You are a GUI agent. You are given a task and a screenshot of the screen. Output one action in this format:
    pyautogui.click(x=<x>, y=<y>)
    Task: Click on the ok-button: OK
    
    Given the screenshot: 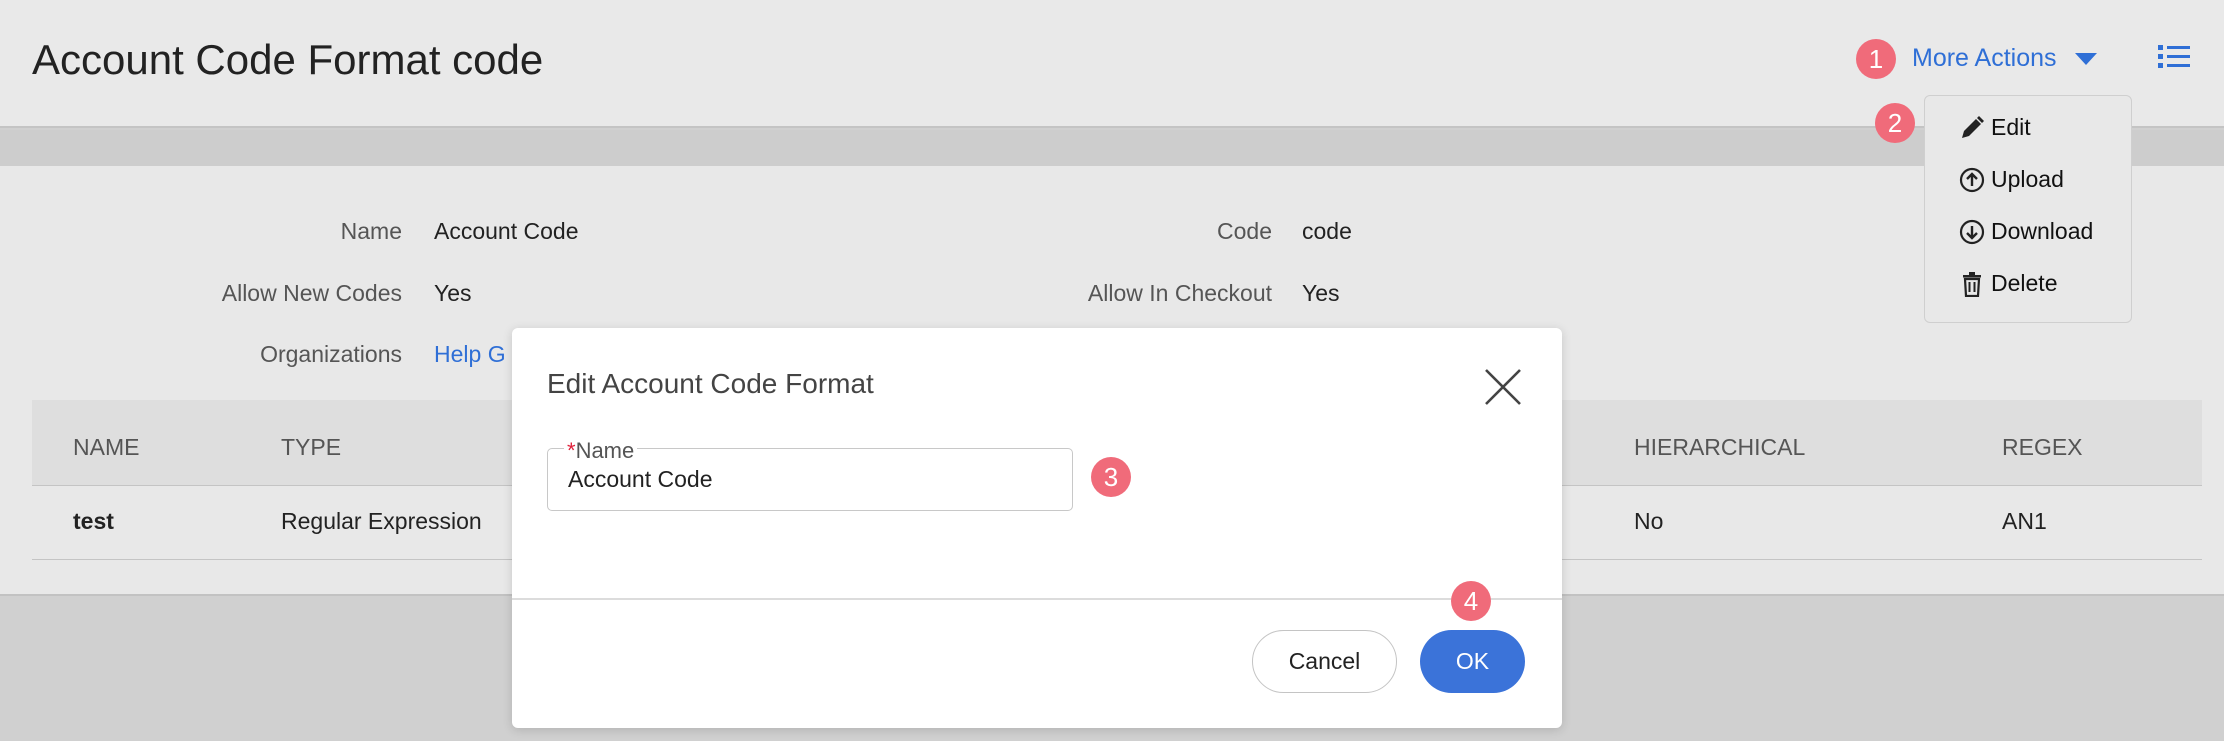 What is the action you would take?
    pyautogui.click(x=1472, y=661)
    